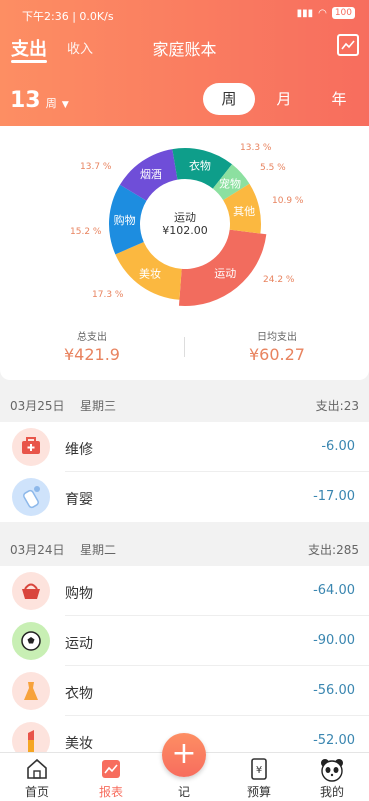  What do you see at coordinates (150, 273) in the screenshot?
I see `slice-label: 美妆` at bounding box center [150, 273].